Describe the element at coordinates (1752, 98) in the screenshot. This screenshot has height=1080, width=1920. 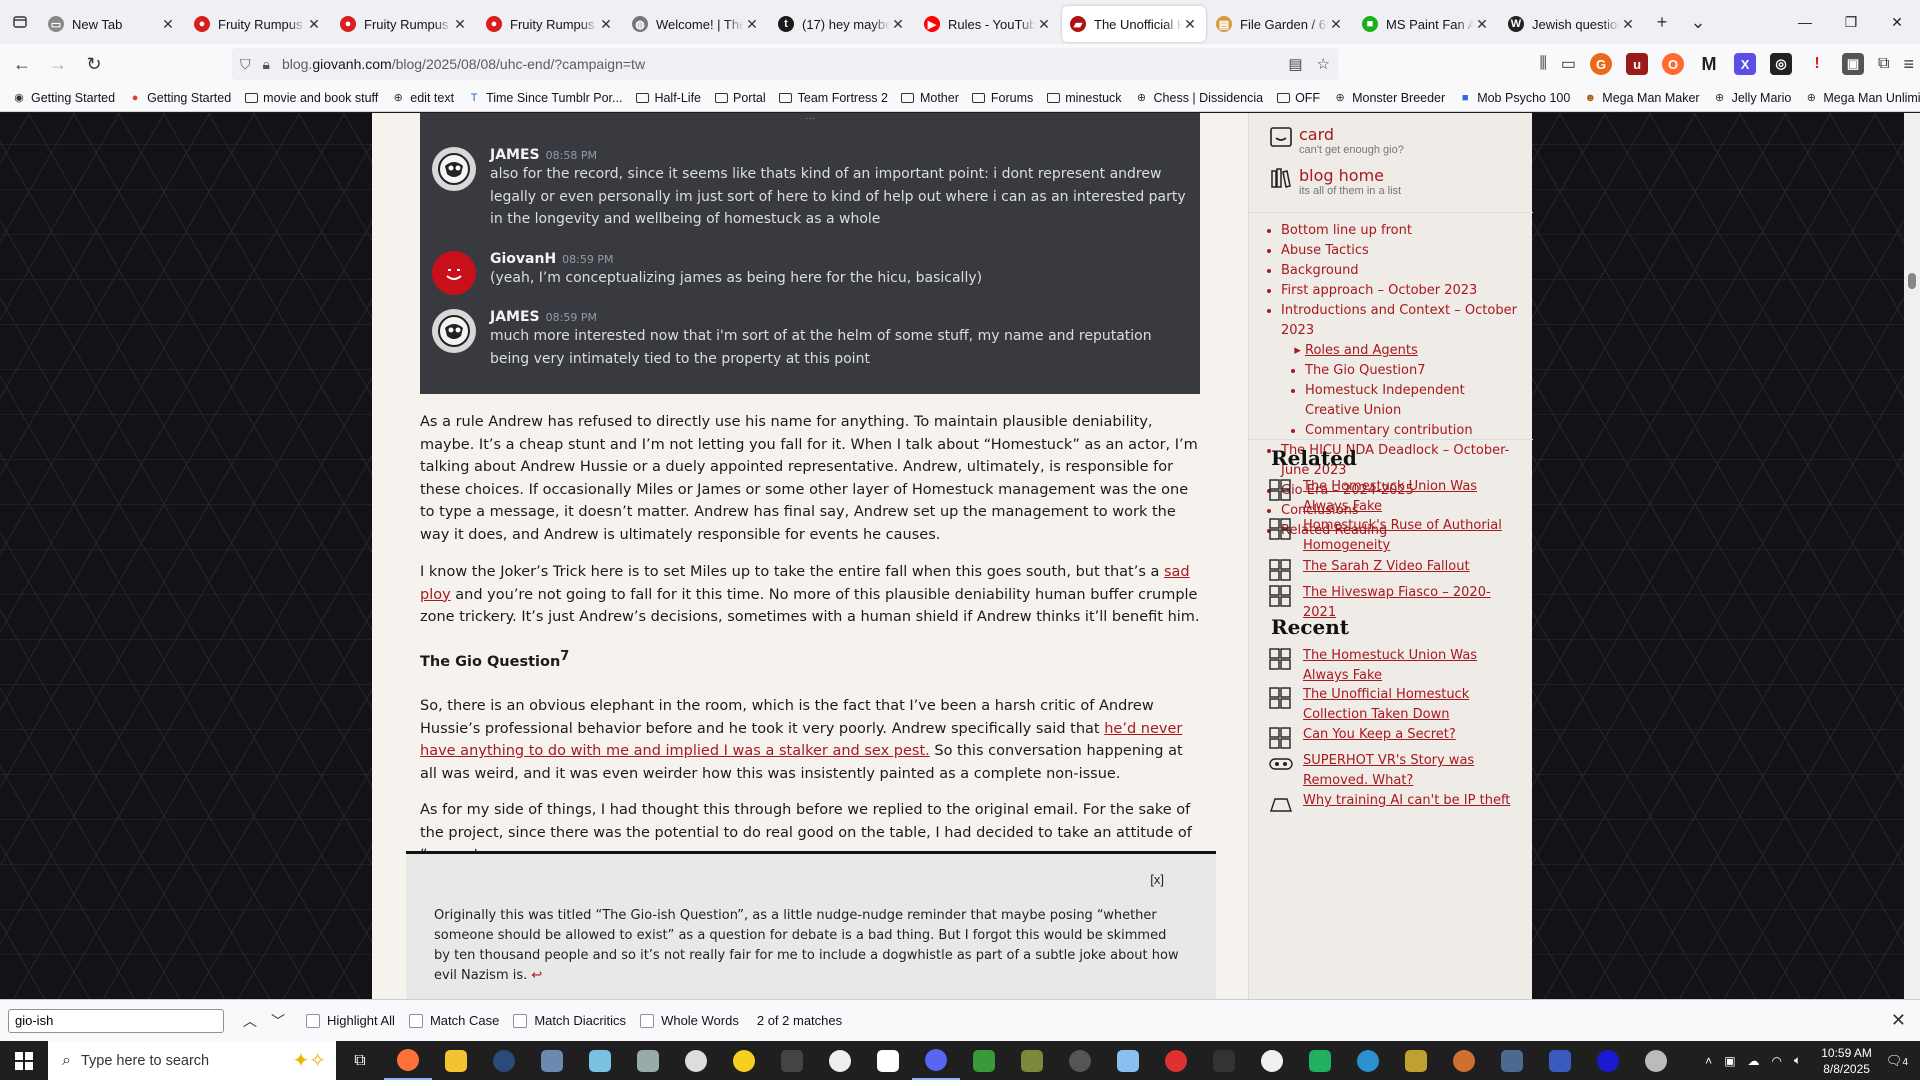
I see `bookmark-item: ⊕ Jelly Mario` at that location.